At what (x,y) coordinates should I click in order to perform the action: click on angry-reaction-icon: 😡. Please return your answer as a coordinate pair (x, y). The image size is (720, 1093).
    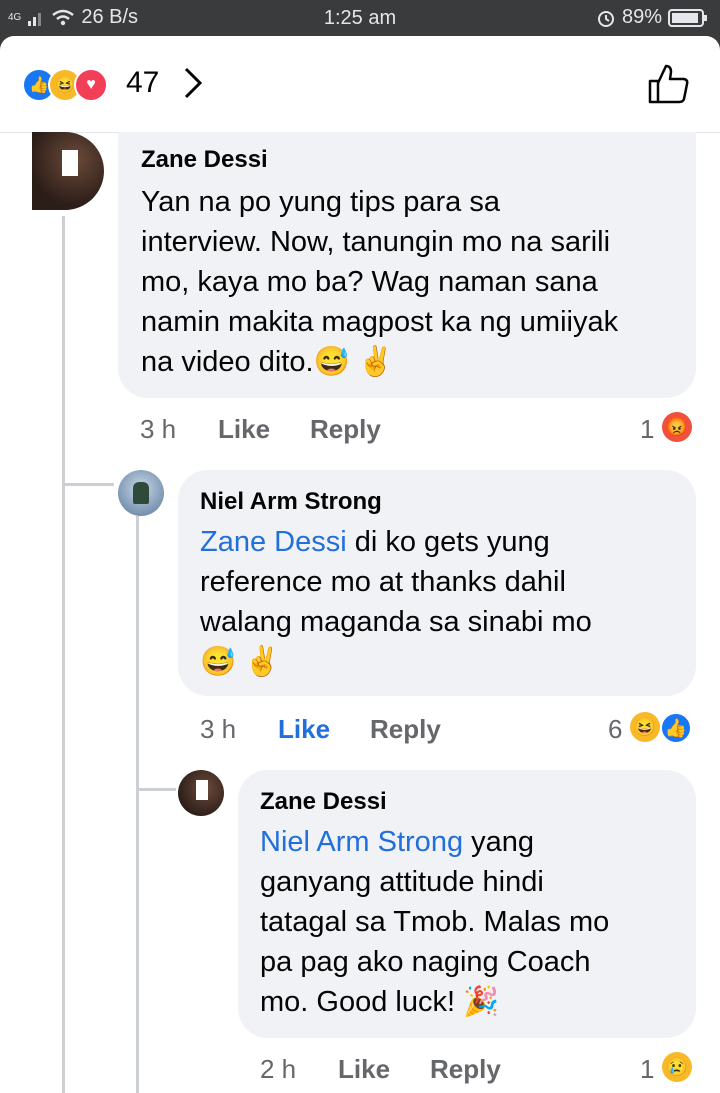
    Looking at the image, I should click on (677, 427).